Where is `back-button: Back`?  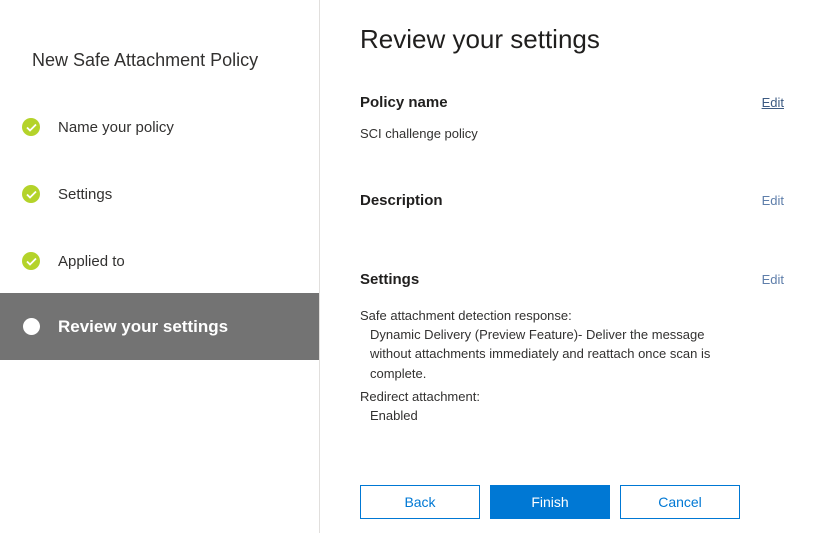 back-button: Back is located at coordinates (420, 502).